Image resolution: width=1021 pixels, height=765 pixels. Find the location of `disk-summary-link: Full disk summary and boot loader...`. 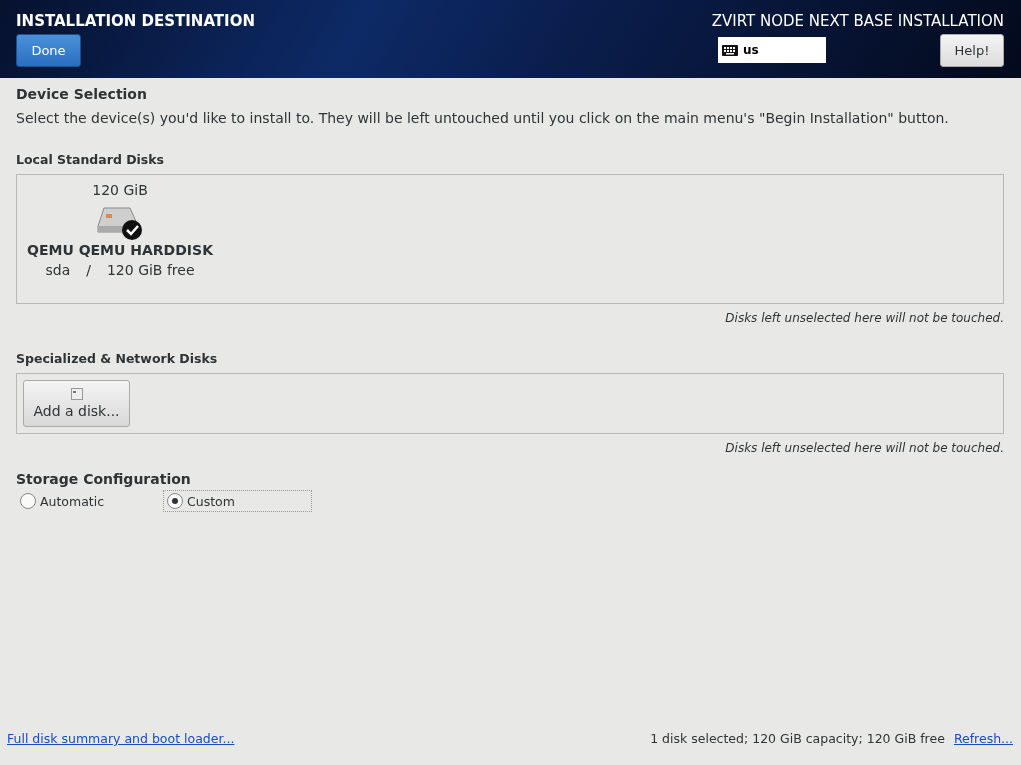

disk-summary-link: Full disk summary and boot loader... is located at coordinates (121, 738).